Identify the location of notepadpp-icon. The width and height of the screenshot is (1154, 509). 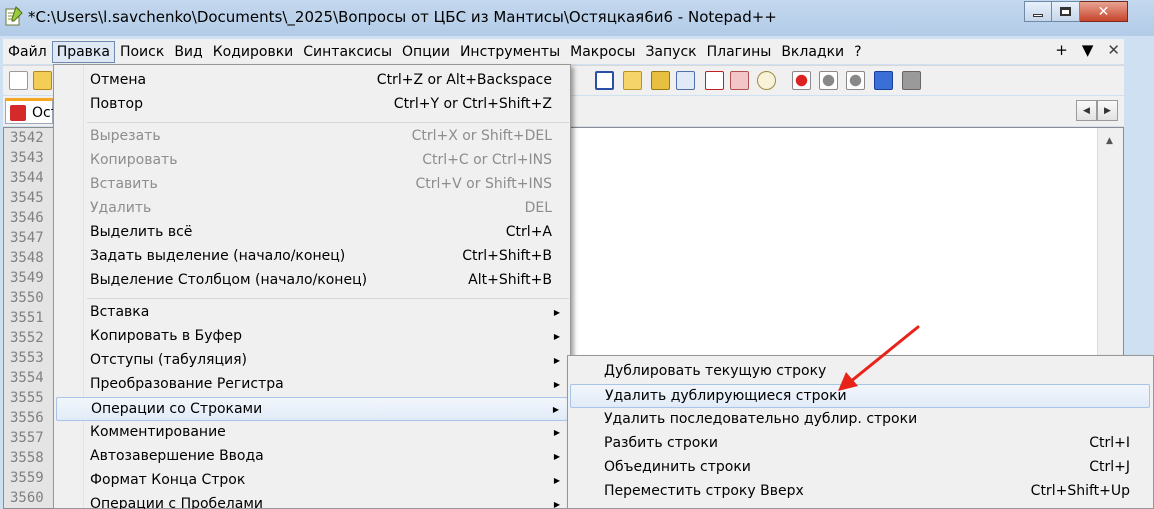
(14, 16).